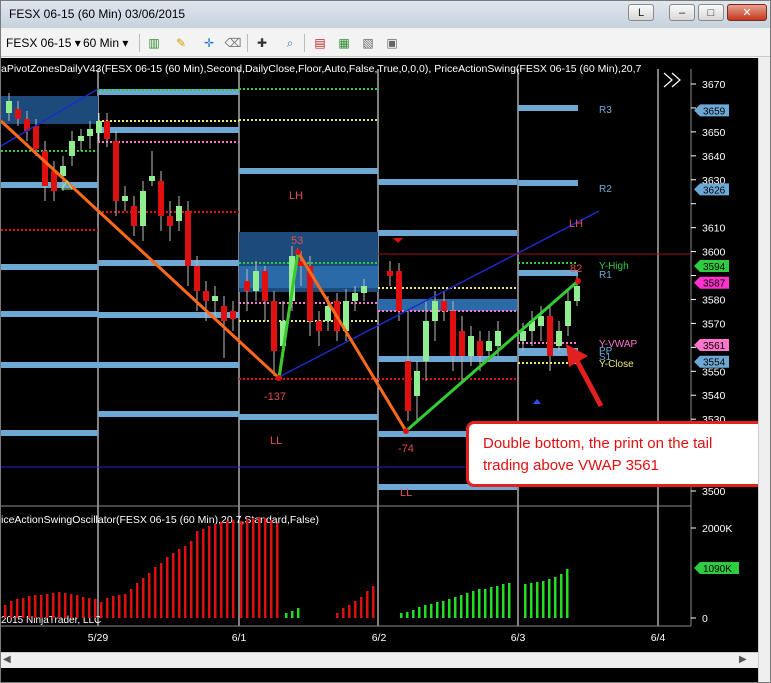  I want to click on swing-label-ll: LL, so click(276, 441).